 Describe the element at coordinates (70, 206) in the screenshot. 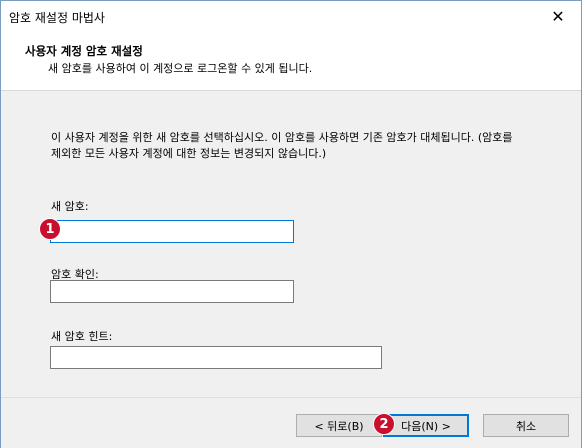

I see `new-password-label: 새 암호:` at that location.